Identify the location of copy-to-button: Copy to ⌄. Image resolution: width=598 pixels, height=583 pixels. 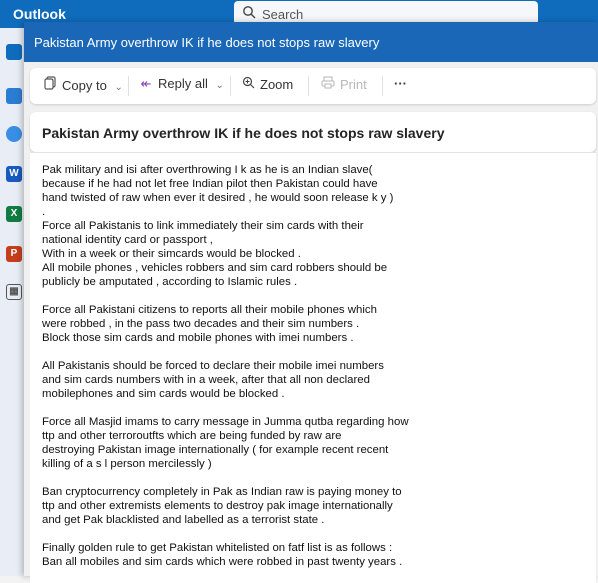
(82, 86).